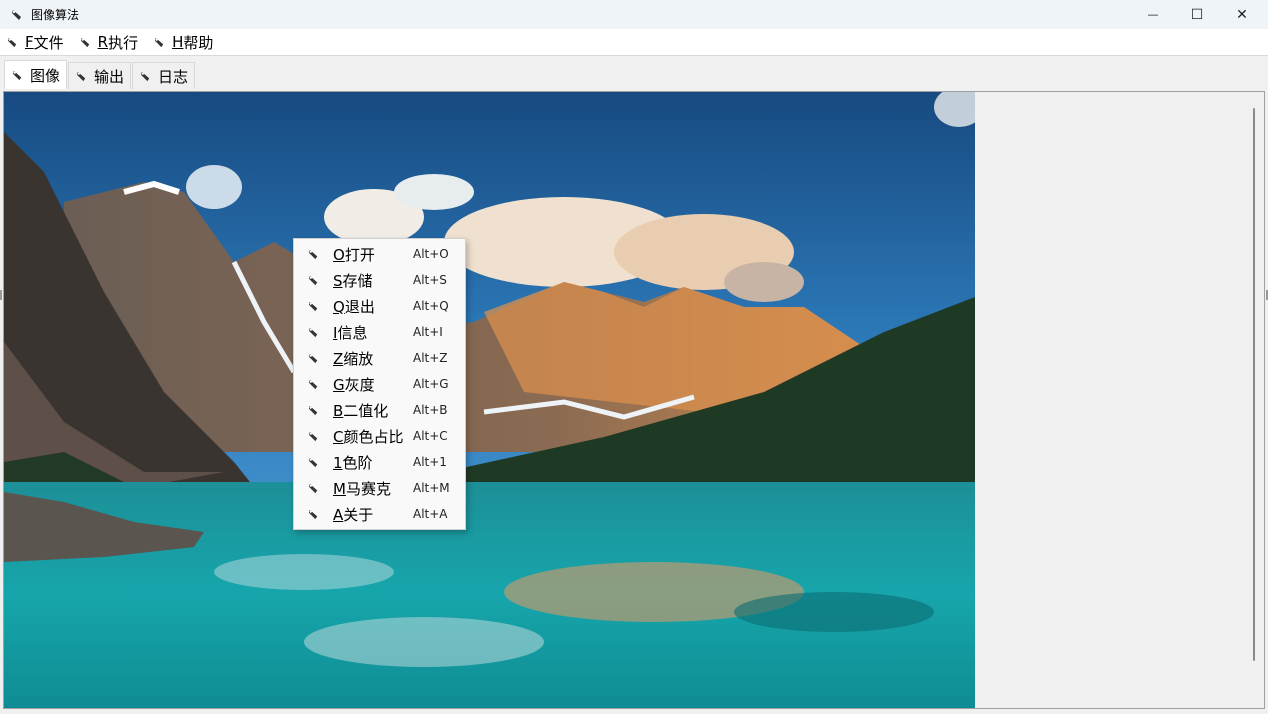 The width and height of the screenshot is (1268, 714). I want to click on menu-item-label: M马赛克, so click(362, 488).